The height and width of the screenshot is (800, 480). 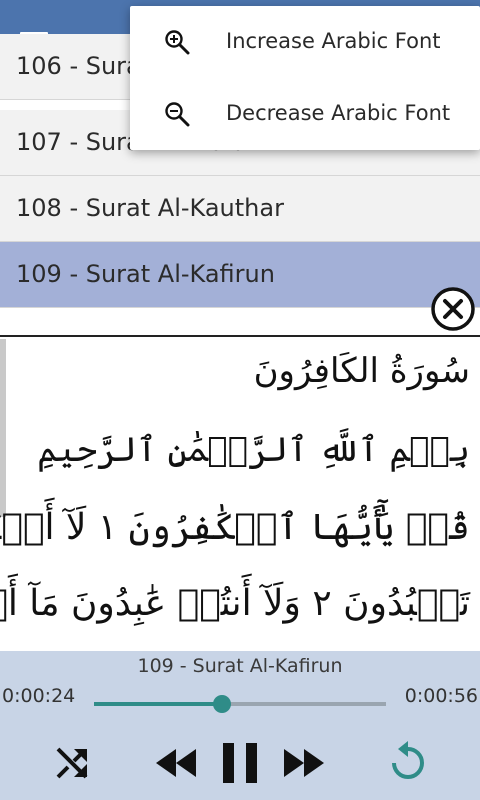 What do you see at coordinates (253, 450) in the screenshot?
I see `basmala-arabic: بِسۡمِ ٱللَّهِ ٱلرَّحۡمَٰنِ ٱلرَّحِيمِ` at bounding box center [253, 450].